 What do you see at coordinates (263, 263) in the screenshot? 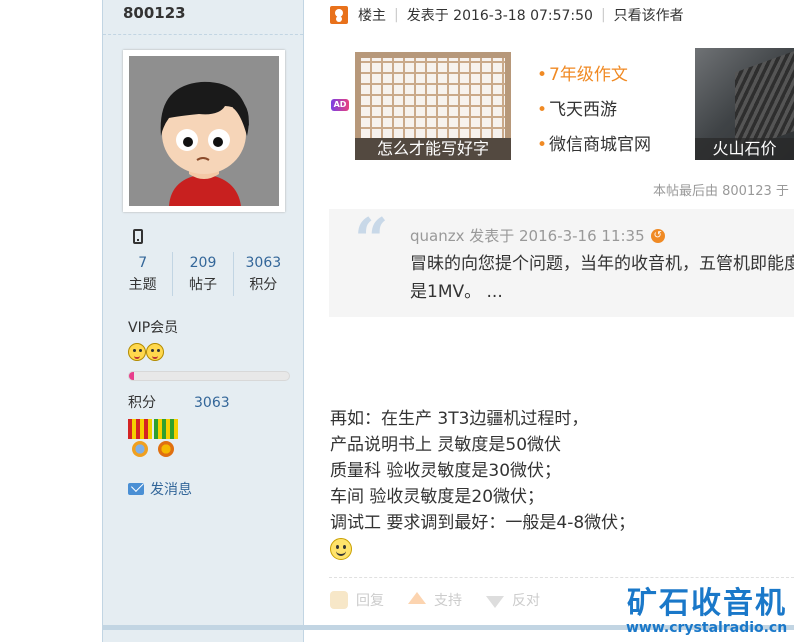
I see `stat-value: 3063` at bounding box center [263, 263].